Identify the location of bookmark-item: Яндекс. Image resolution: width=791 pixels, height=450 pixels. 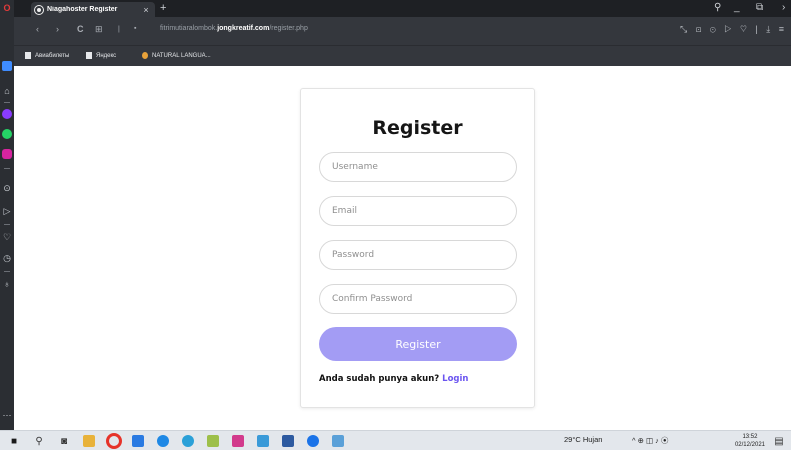
(101, 55).